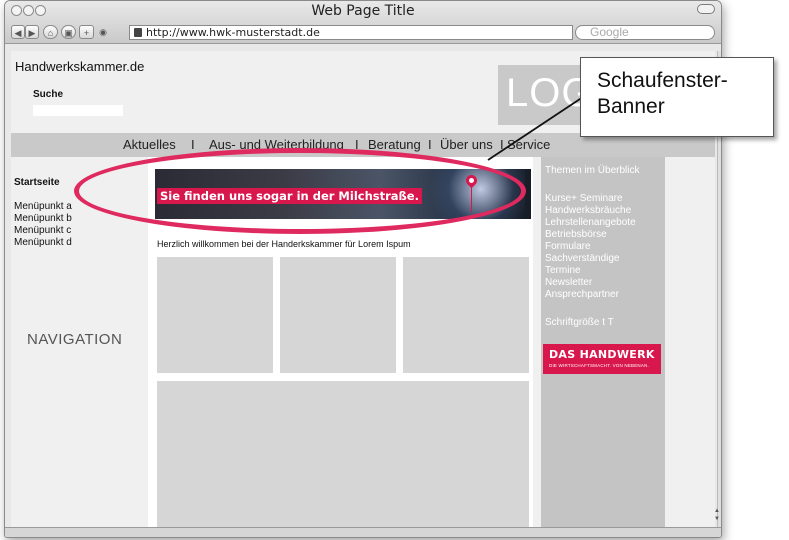 The height and width of the screenshot is (540, 789). What do you see at coordinates (18, 32) in the screenshot?
I see `back-button: ◀` at bounding box center [18, 32].